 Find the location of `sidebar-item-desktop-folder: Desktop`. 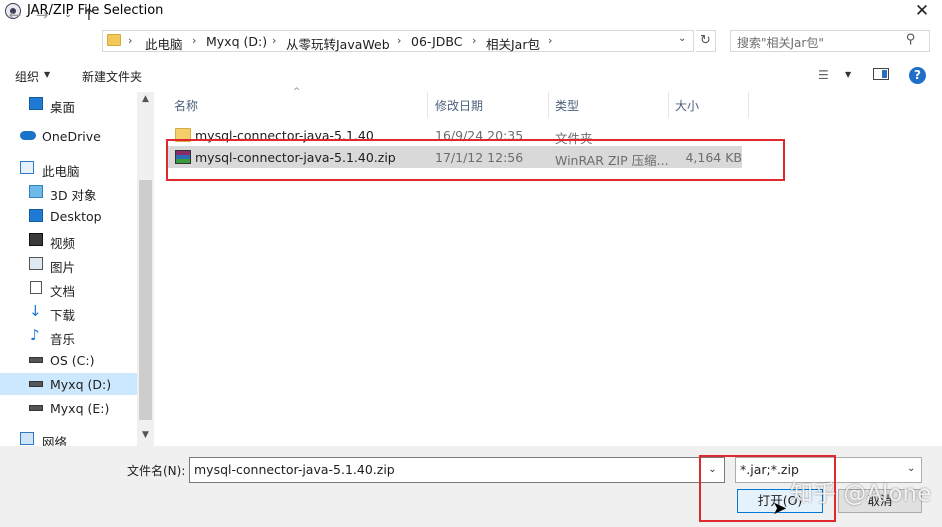

sidebar-item-desktop-folder: Desktop is located at coordinates (68, 216).